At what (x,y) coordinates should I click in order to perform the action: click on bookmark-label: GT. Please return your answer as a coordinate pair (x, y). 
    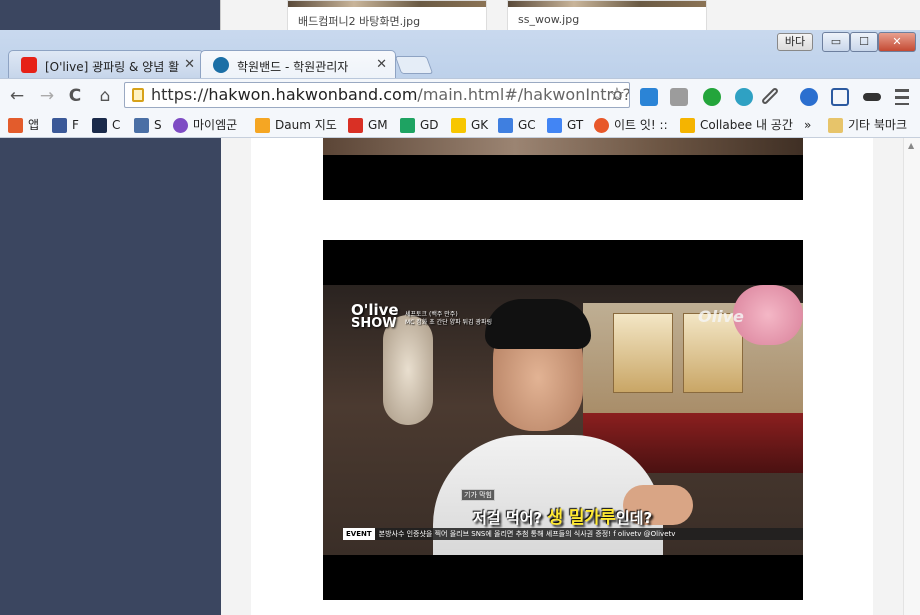
    Looking at the image, I should click on (575, 125).